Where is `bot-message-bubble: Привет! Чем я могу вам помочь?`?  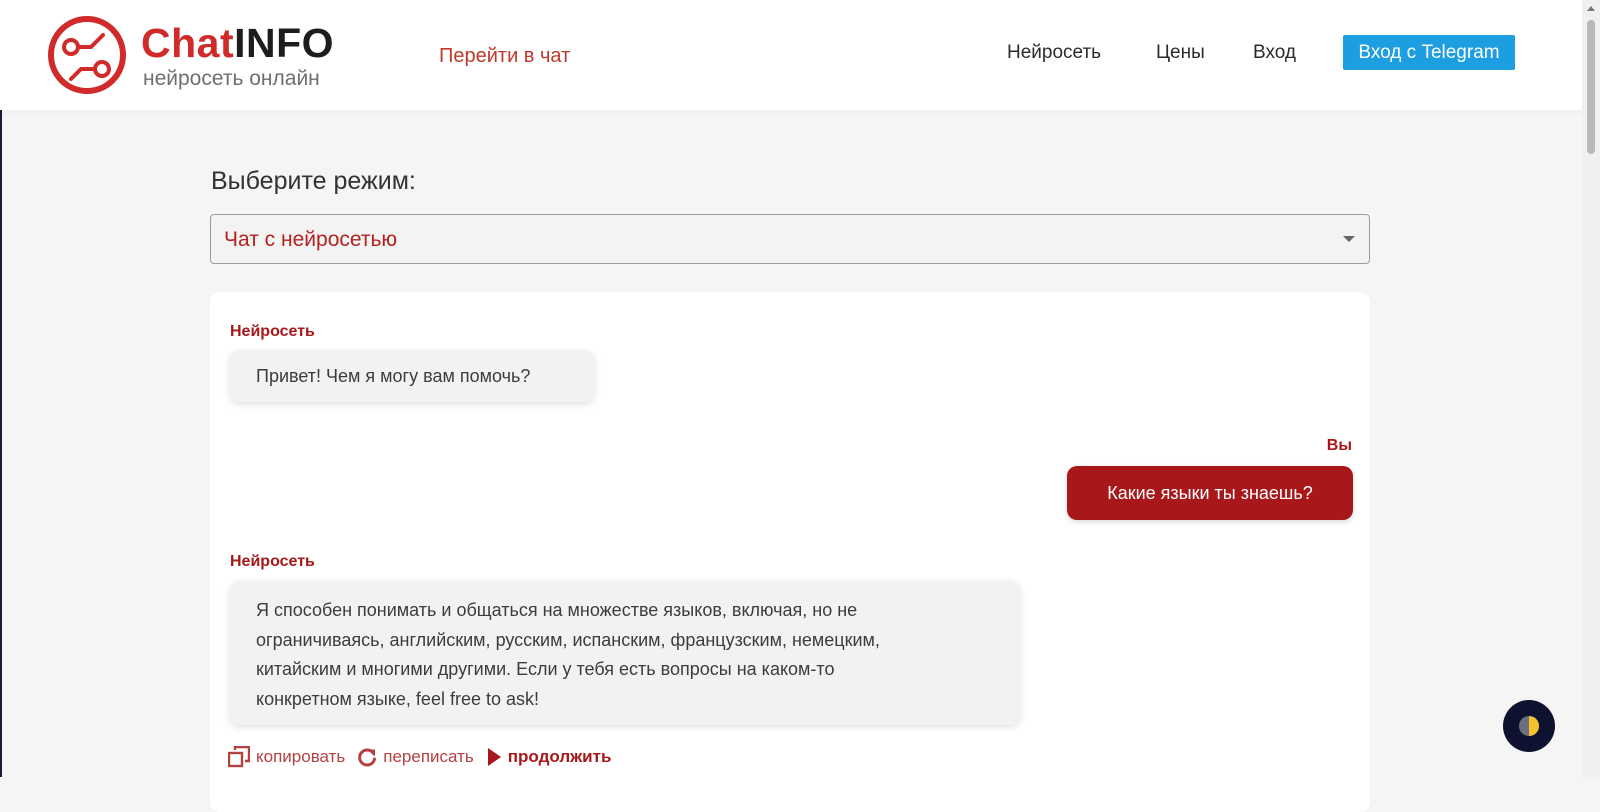 bot-message-bubble: Привет! Чем я могу вам помочь? is located at coordinates (412, 376).